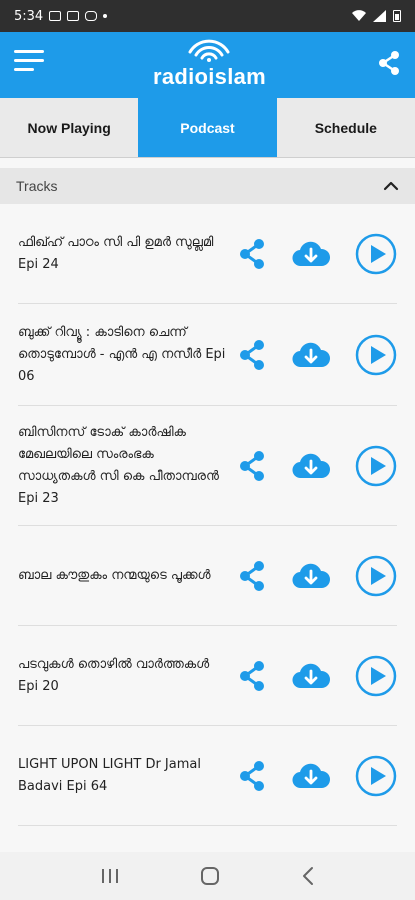 This screenshot has width=415, height=900. What do you see at coordinates (345, 127) in the screenshot?
I see `tab-schedule: Schedule` at bounding box center [345, 127].